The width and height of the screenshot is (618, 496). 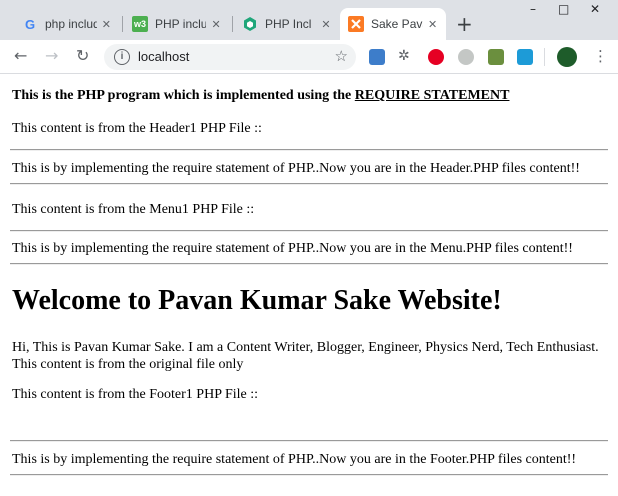 What do you see at coordinates (181, 24) in the screenshot?
I see `tab-label: PHP inclu` at bounding box center [181, 24].